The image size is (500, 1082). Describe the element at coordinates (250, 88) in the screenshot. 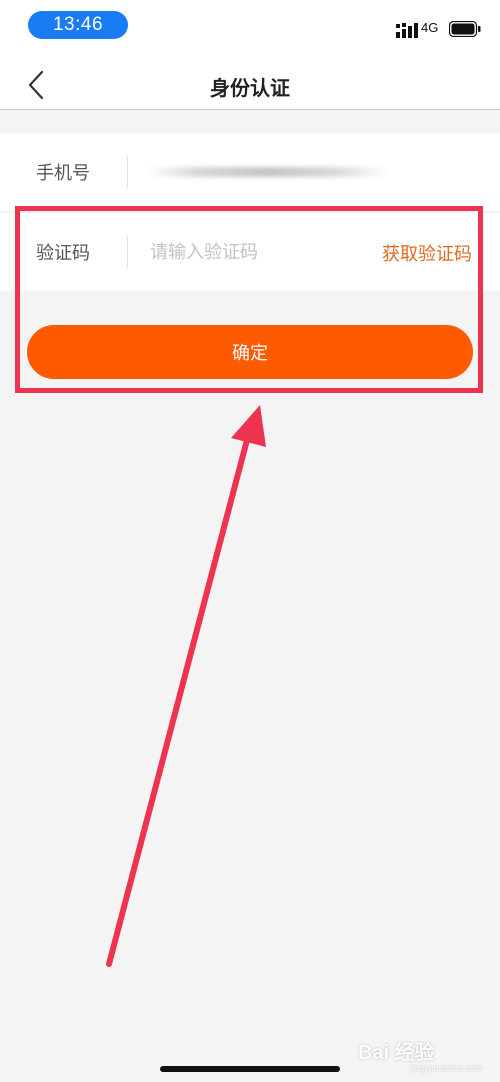

I see `page-title: 身份认证` at that location.